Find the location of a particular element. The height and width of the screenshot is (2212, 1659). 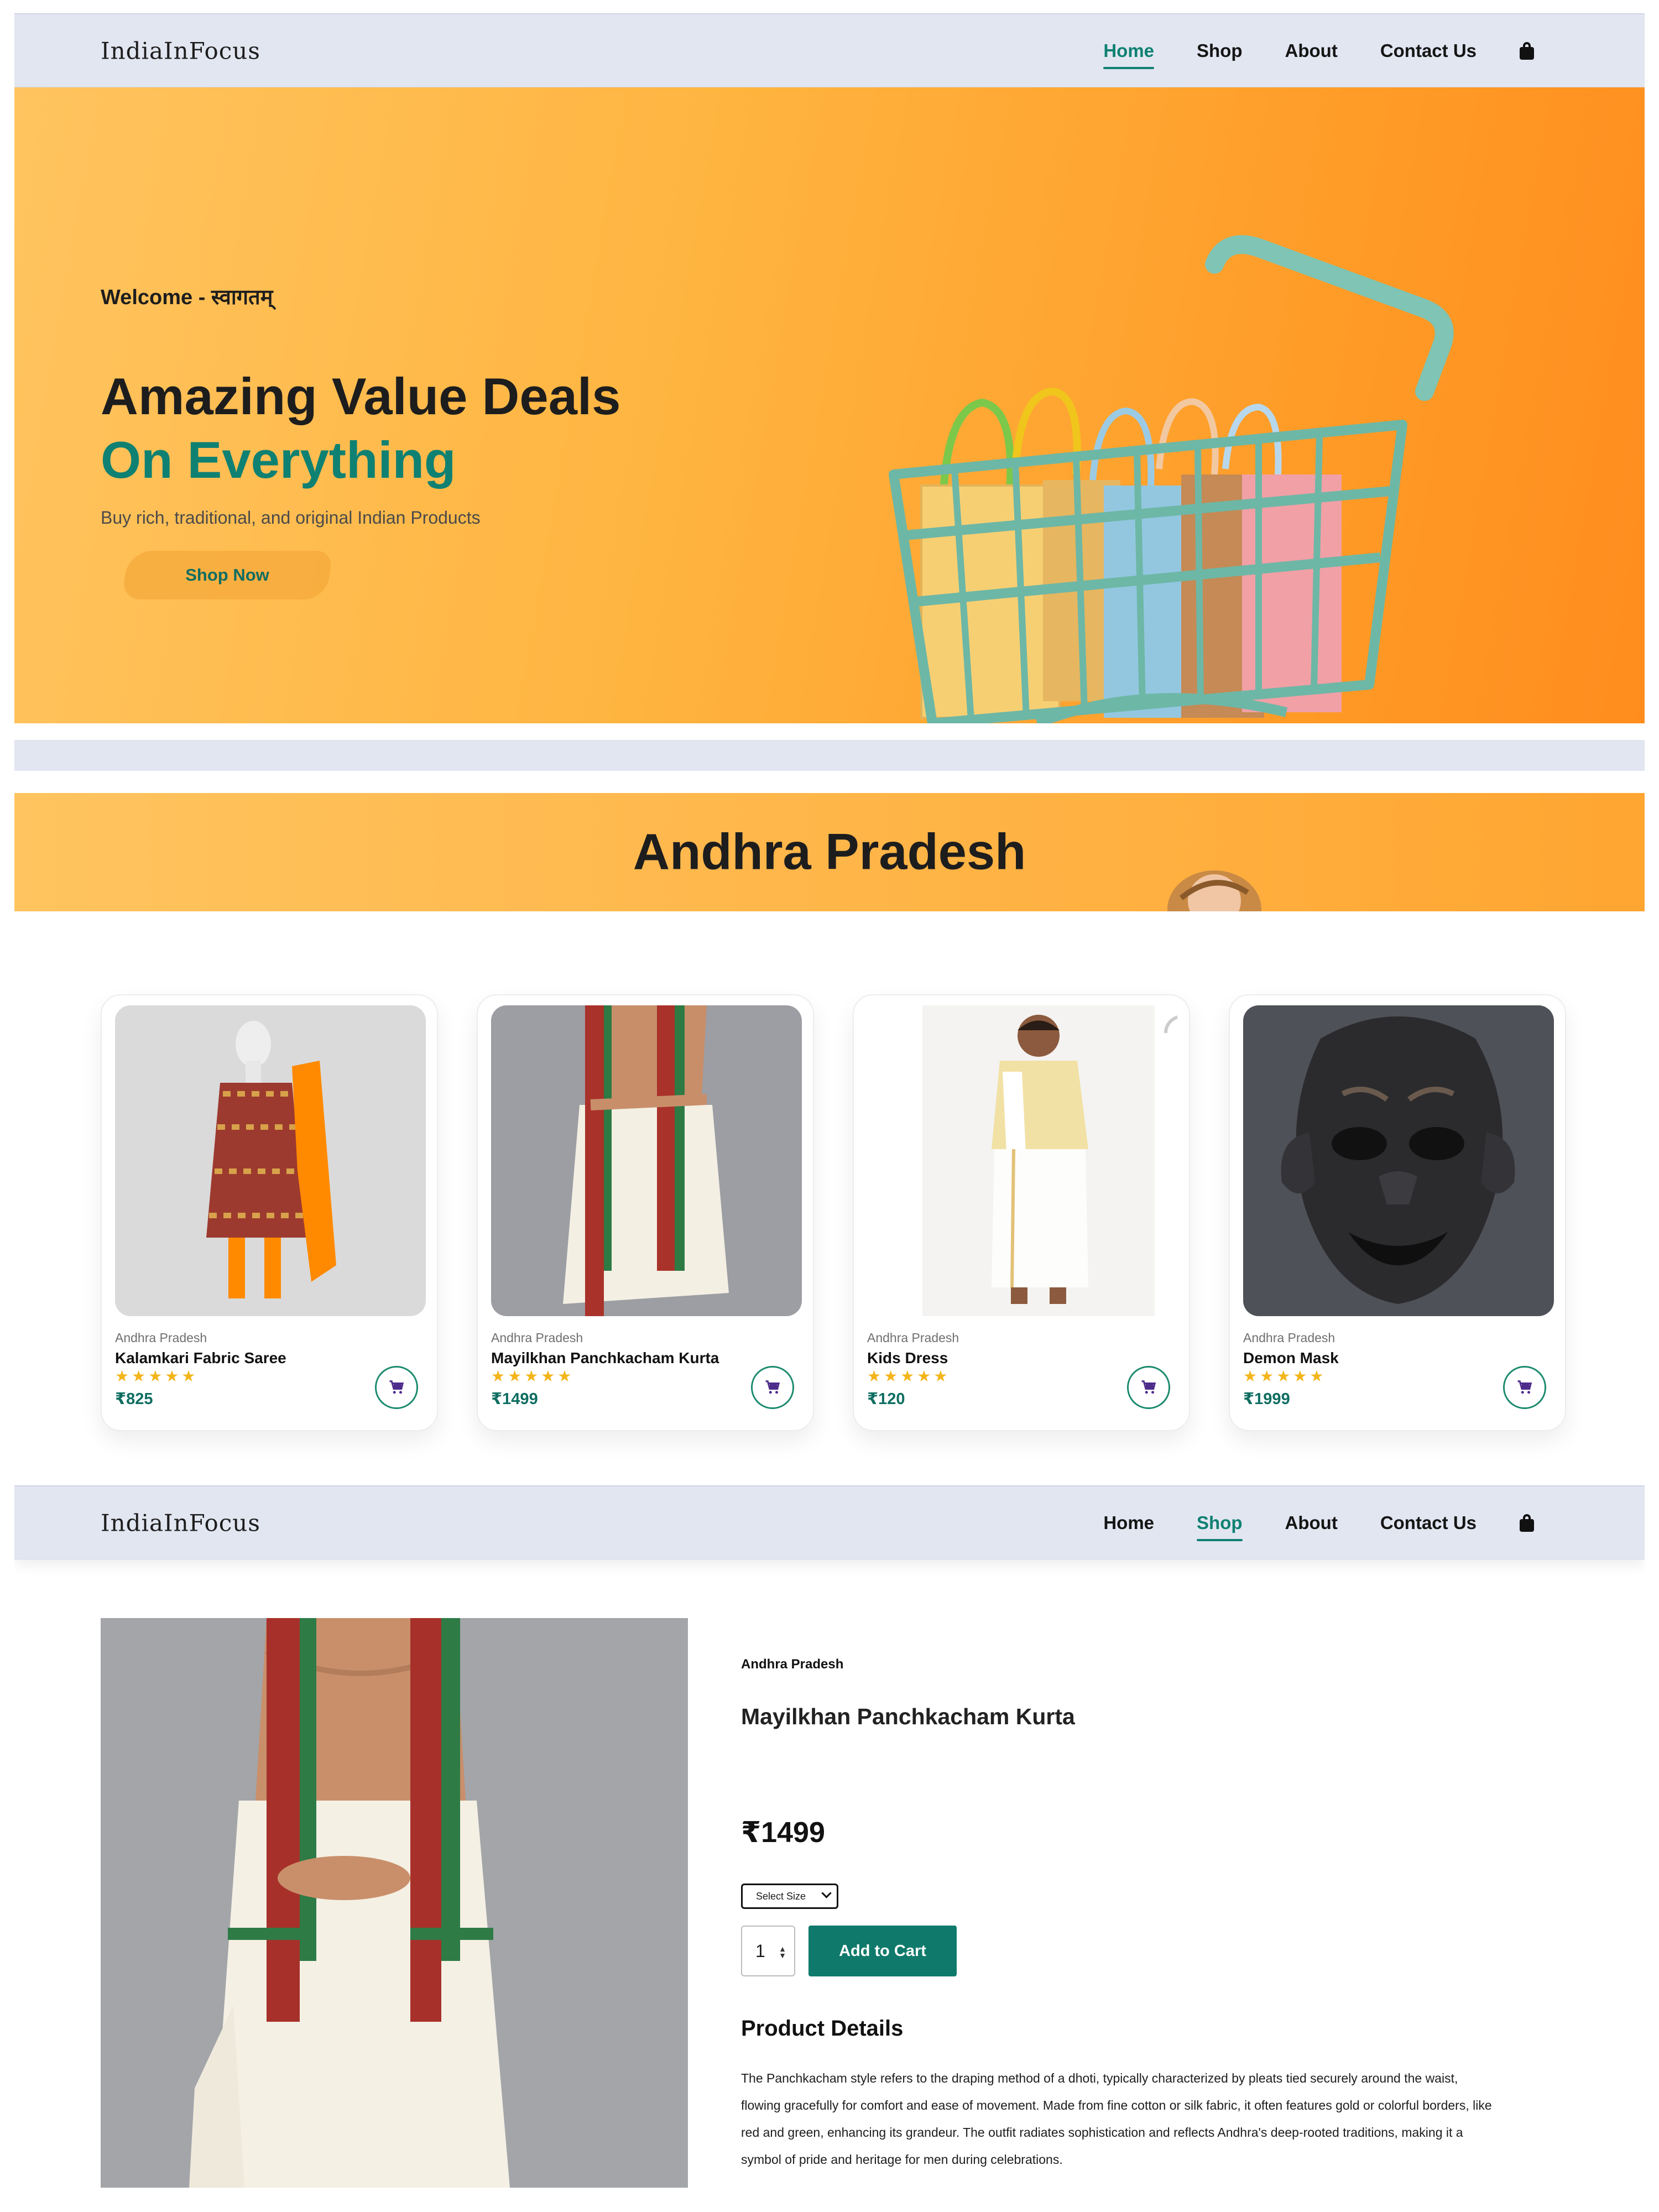

size-select: Select Size is located at coordinates (790, 1897).